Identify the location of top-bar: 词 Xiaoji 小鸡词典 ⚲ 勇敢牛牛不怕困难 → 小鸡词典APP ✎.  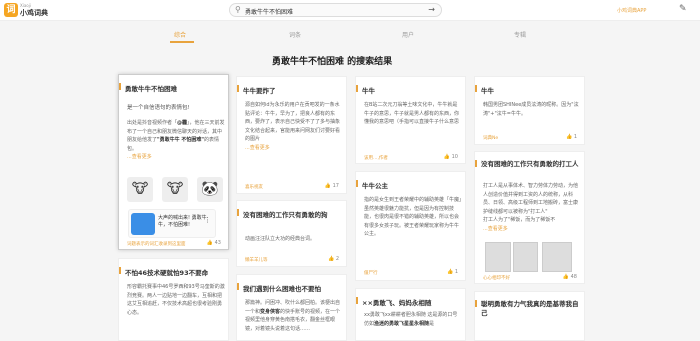
(350, 10).